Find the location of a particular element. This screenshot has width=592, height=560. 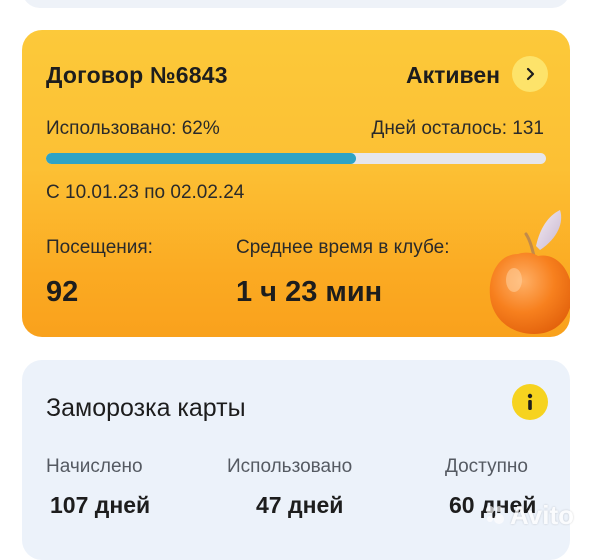

used-days-label: Использовано is located at coordinates (290, 466).